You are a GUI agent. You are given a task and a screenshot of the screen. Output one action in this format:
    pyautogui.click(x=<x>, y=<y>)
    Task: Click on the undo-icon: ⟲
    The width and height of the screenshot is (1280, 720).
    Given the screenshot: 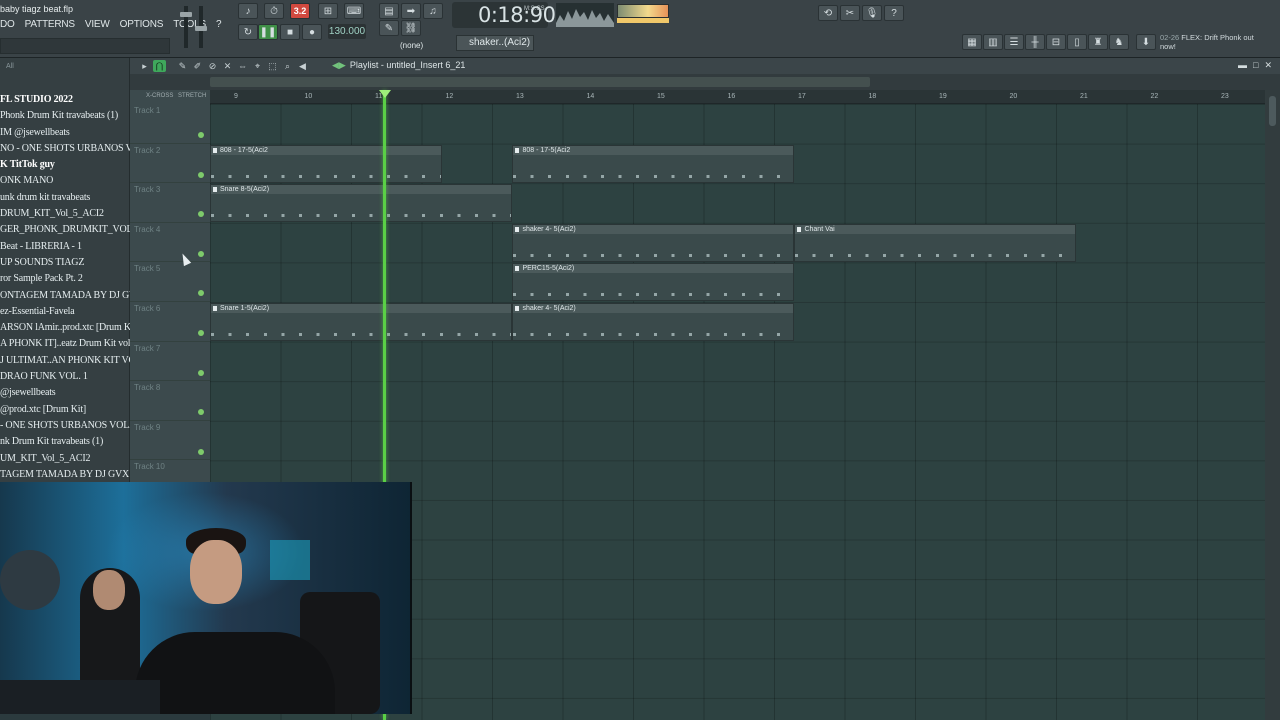 What is the action you would take?
    pyautogui.click(x=828, y=13)
    